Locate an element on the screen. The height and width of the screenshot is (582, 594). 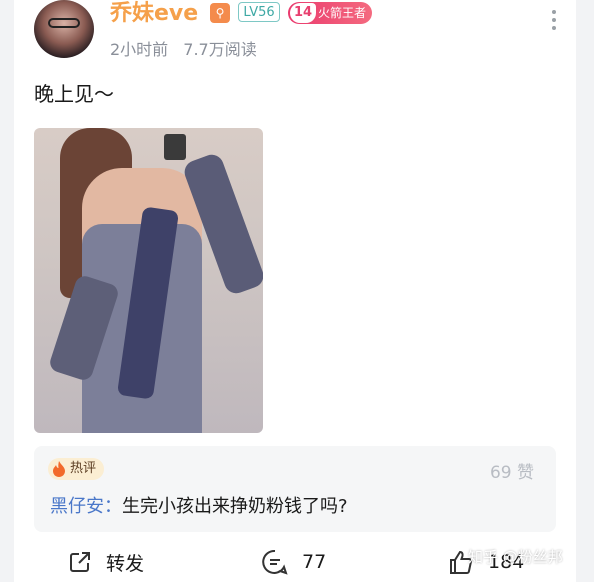
hot-comment-tag: 热评 is located at coordinates (76, 469).